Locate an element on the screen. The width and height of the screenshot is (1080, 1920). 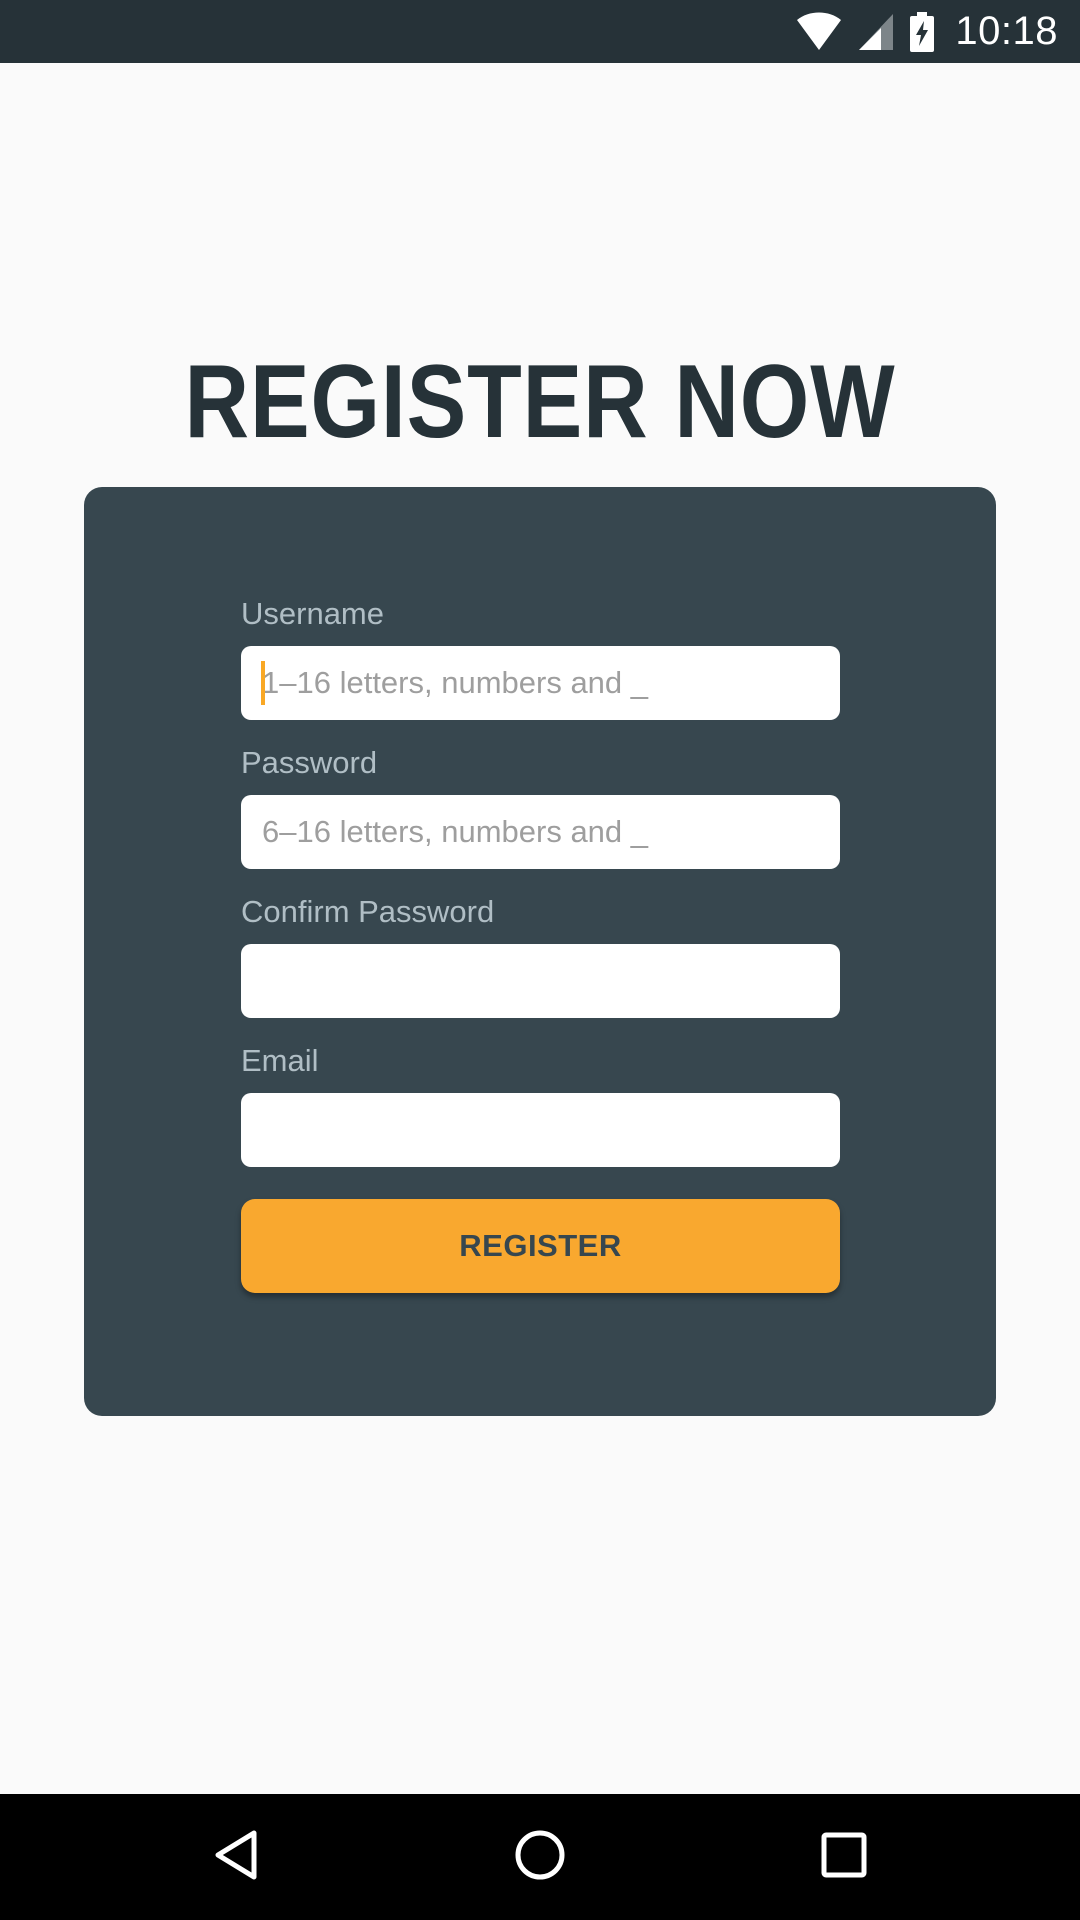
email-field is located at coordinates (540, 1130).